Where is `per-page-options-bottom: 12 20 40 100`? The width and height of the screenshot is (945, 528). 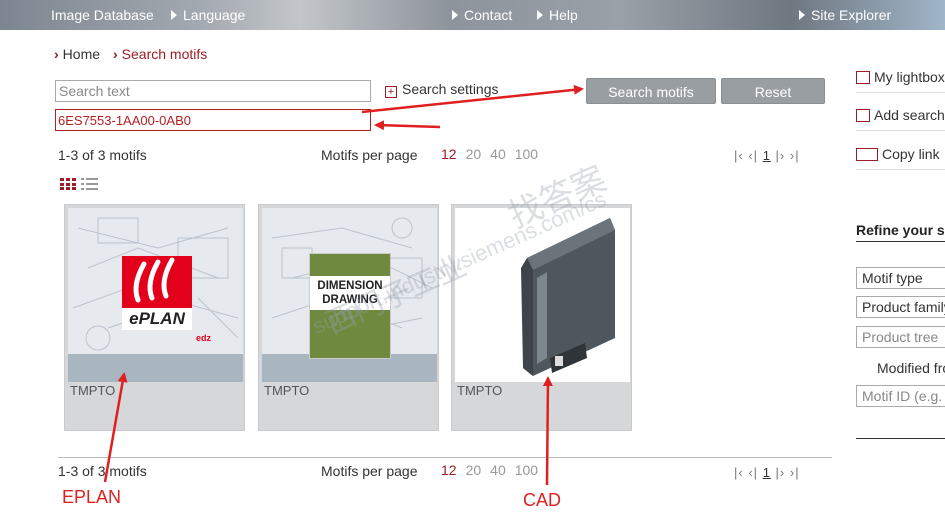
per-page-options-bottom: 12 20 40 100 is located at coordinates (494, 470).